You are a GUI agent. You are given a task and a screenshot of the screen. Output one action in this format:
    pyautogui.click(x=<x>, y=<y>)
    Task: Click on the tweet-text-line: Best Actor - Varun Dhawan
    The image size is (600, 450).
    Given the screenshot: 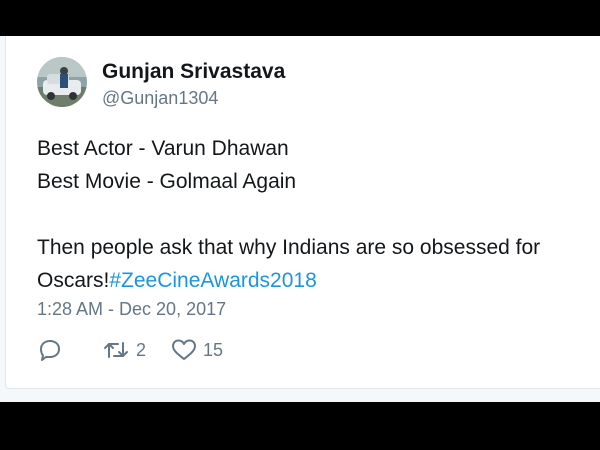 What is the action you would take?
    pyautogui.click(x=163, y=148)
    